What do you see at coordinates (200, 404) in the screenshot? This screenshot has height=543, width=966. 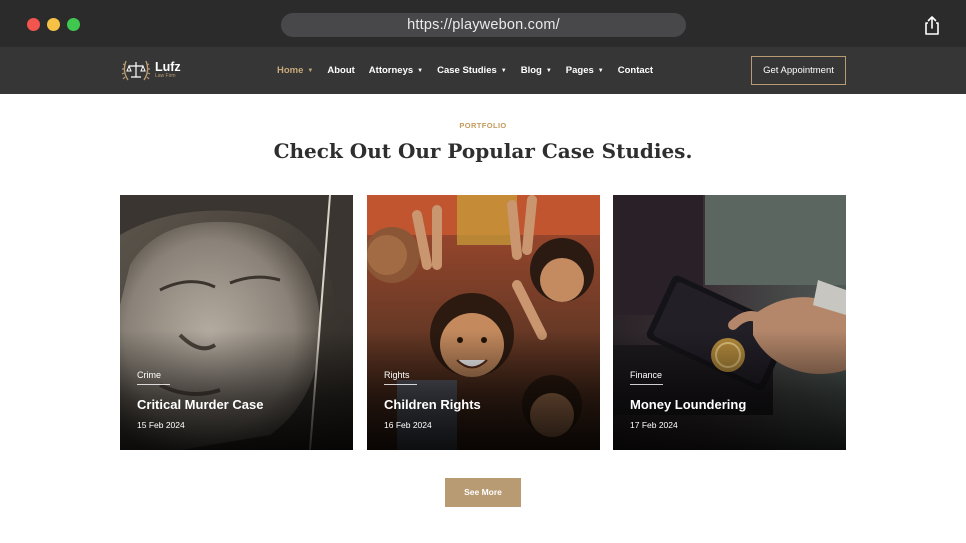 I see `card-title: Critical Murder Case` at bounding box center [200, 404].